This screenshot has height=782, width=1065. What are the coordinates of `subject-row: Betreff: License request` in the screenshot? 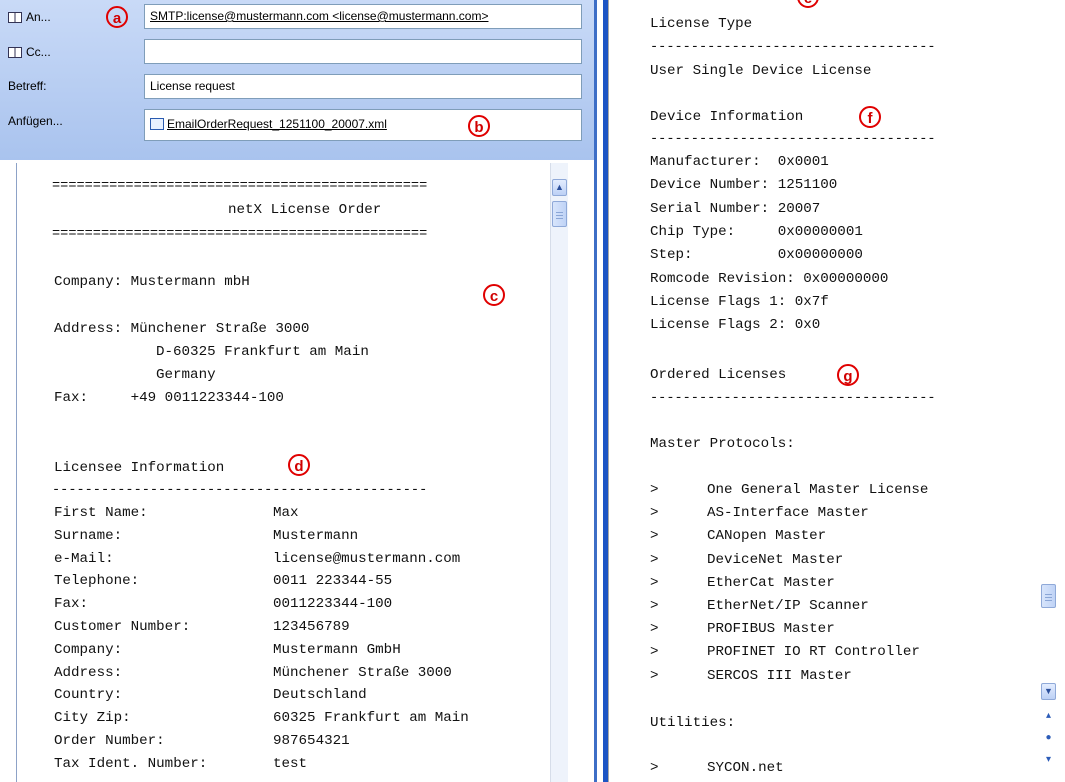 It's located at (297, 87).